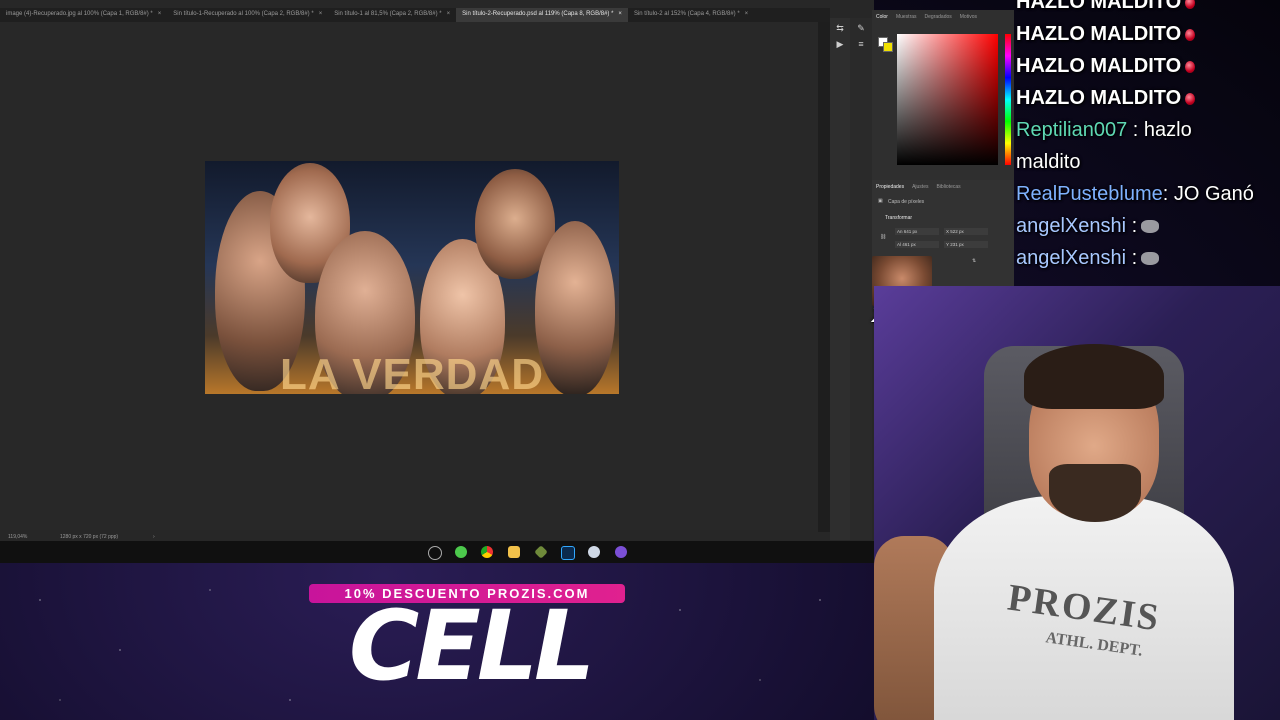  What do you see at coordinates (1208, 194) in the screenshot?
I see `chat-text: : JO Ganó` at bounding box center [1208, 194].